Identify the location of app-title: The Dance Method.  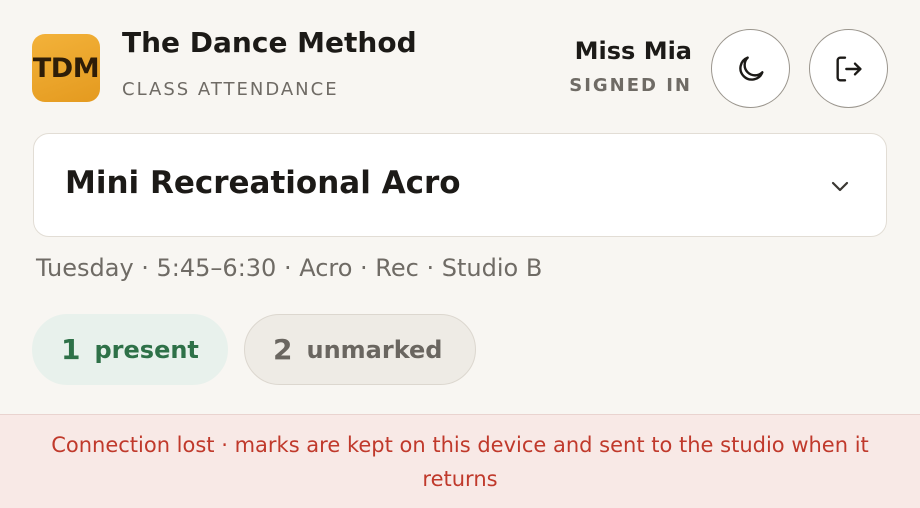
(269, 42).